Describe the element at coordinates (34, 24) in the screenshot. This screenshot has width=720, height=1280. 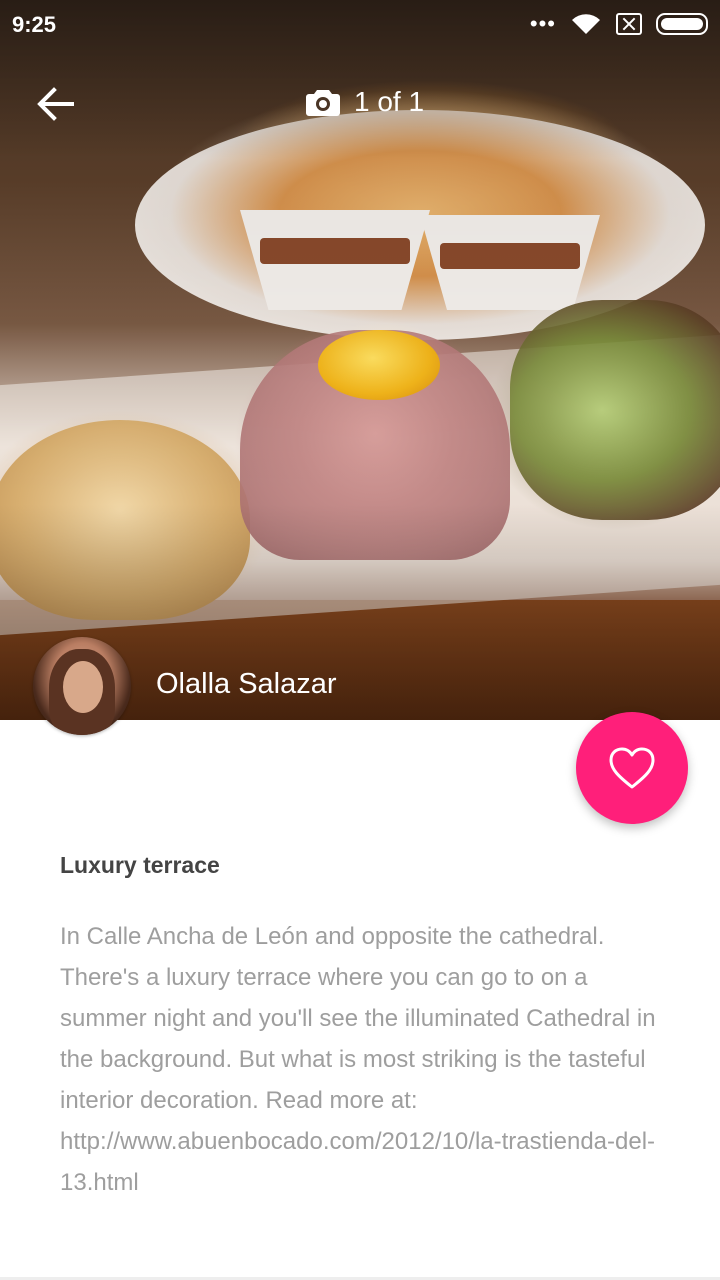
I see `status-time: 9:25` at that location.